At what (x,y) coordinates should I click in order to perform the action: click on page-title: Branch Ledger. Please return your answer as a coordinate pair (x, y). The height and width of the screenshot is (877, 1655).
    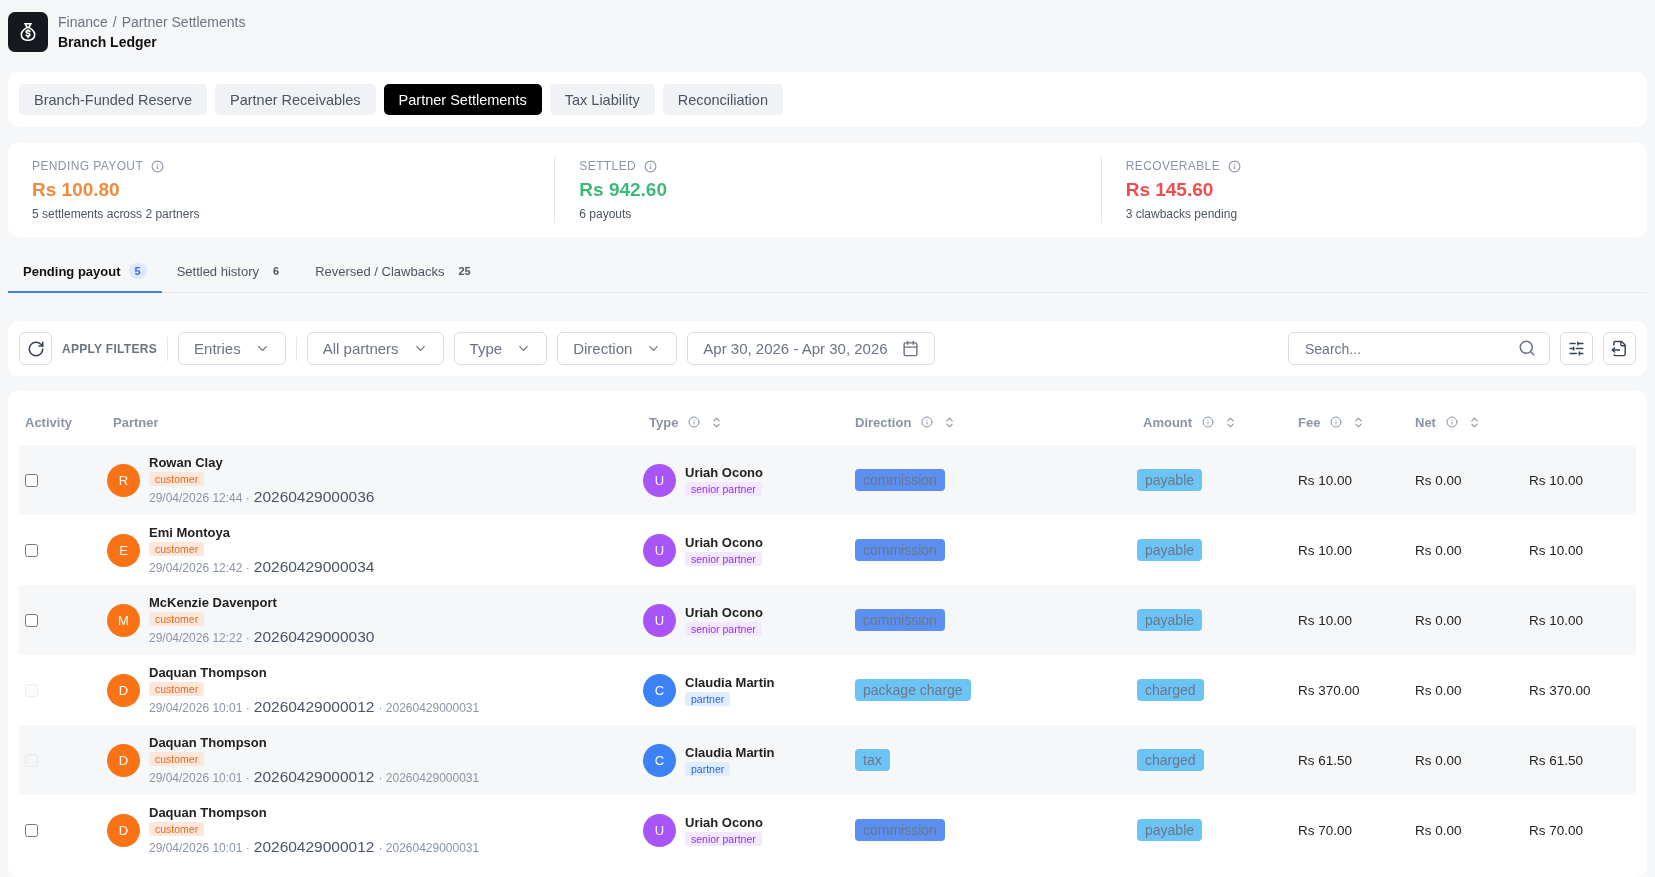
    Looking at the image, I should click on (108, 42).